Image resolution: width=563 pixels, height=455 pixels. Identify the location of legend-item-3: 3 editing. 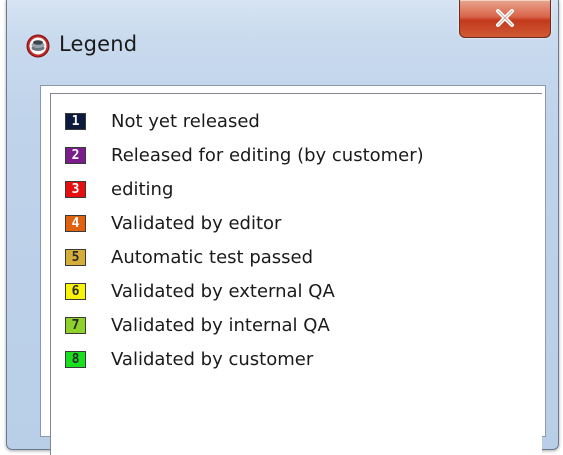
(119, 189).